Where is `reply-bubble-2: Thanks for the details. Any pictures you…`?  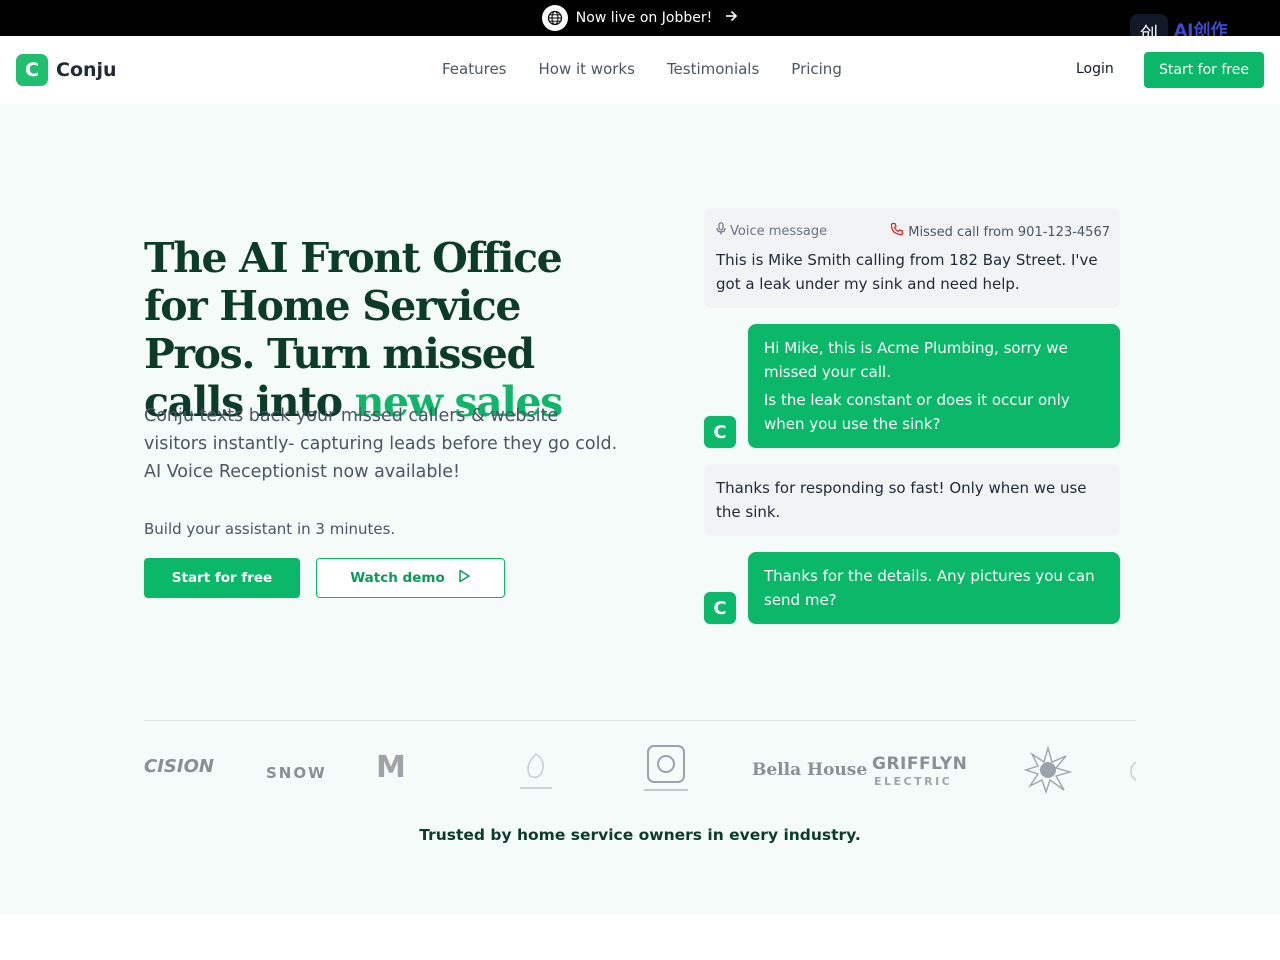 reply-bubble-2: Thanks for the details. Any pictures you… is located at coordinates (934, 588).